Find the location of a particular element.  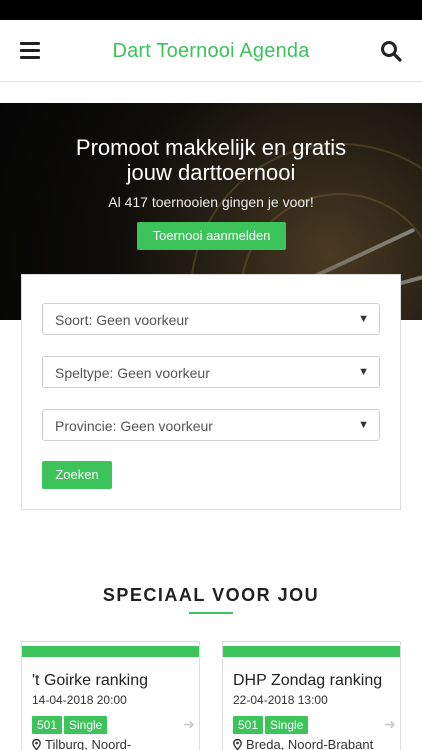

event-date: 22-04-2018 13:00 is located at coordinates (280, 700).